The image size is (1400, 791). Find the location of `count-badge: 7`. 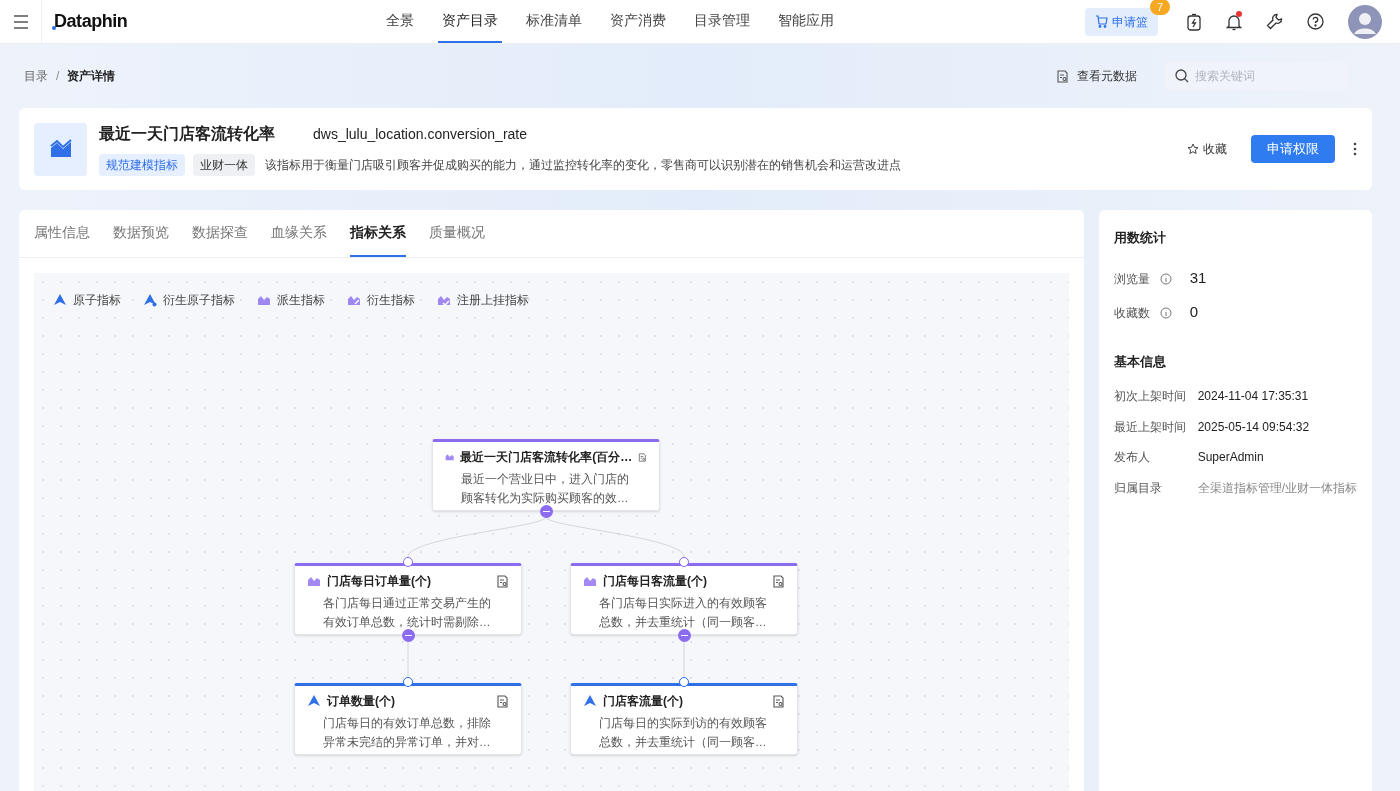

count-badge: 7 is located at coordinates (1159, 7).